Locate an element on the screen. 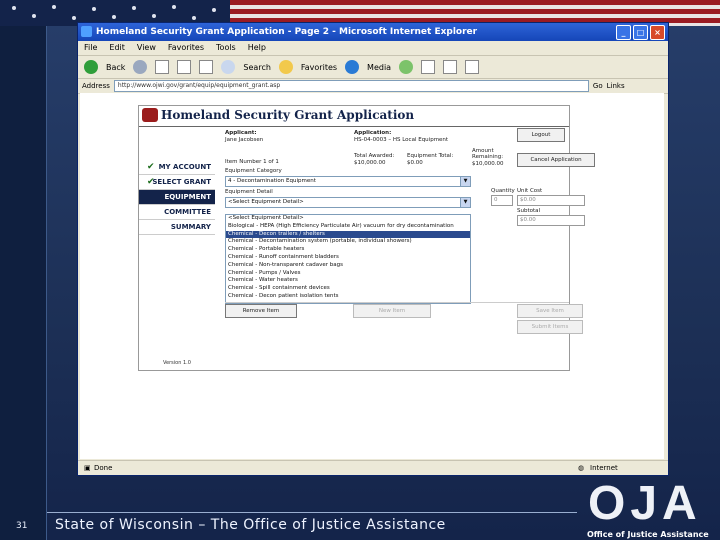 The image size is (720, 540). list-option: Chemical - Portable heaters is located at coordinates (348, 250).